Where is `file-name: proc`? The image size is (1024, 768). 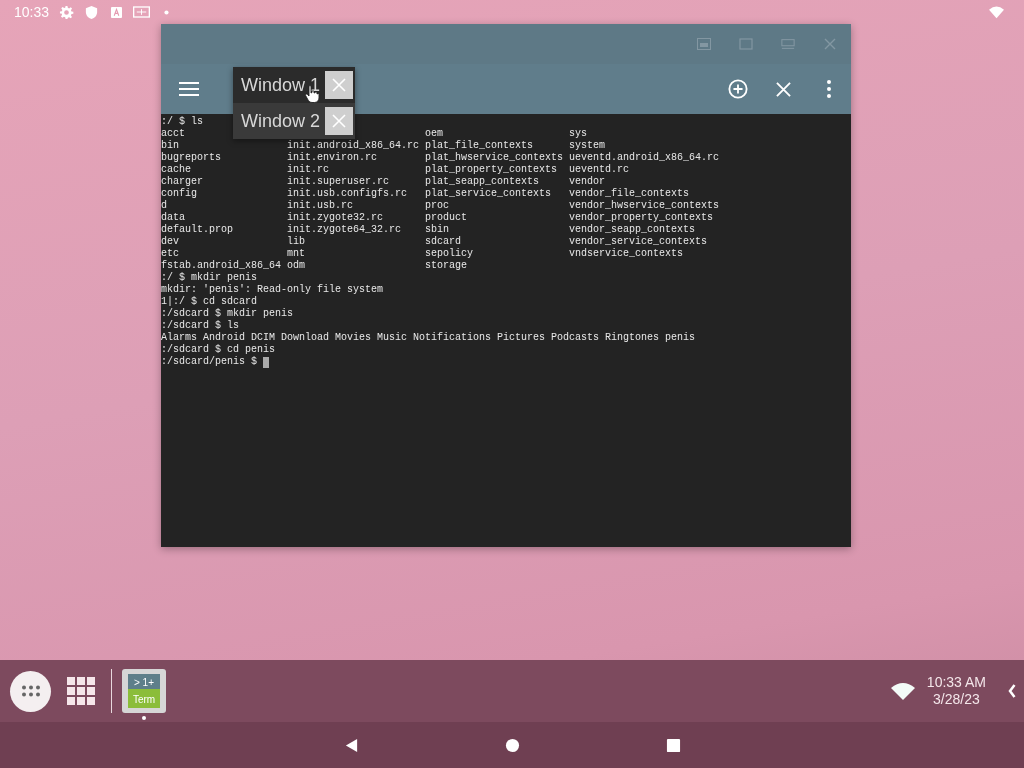
file-name: proc is located at coordinates (437, 205).